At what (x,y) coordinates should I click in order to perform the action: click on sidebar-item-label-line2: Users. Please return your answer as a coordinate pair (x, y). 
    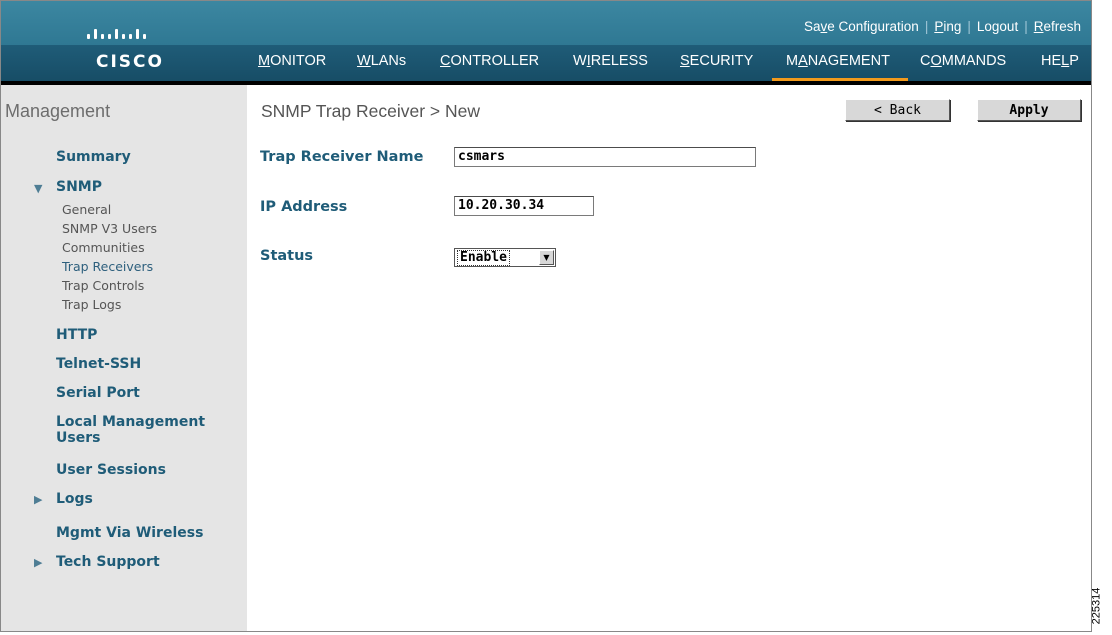
    Looking at the image, I should click on (78, 438).